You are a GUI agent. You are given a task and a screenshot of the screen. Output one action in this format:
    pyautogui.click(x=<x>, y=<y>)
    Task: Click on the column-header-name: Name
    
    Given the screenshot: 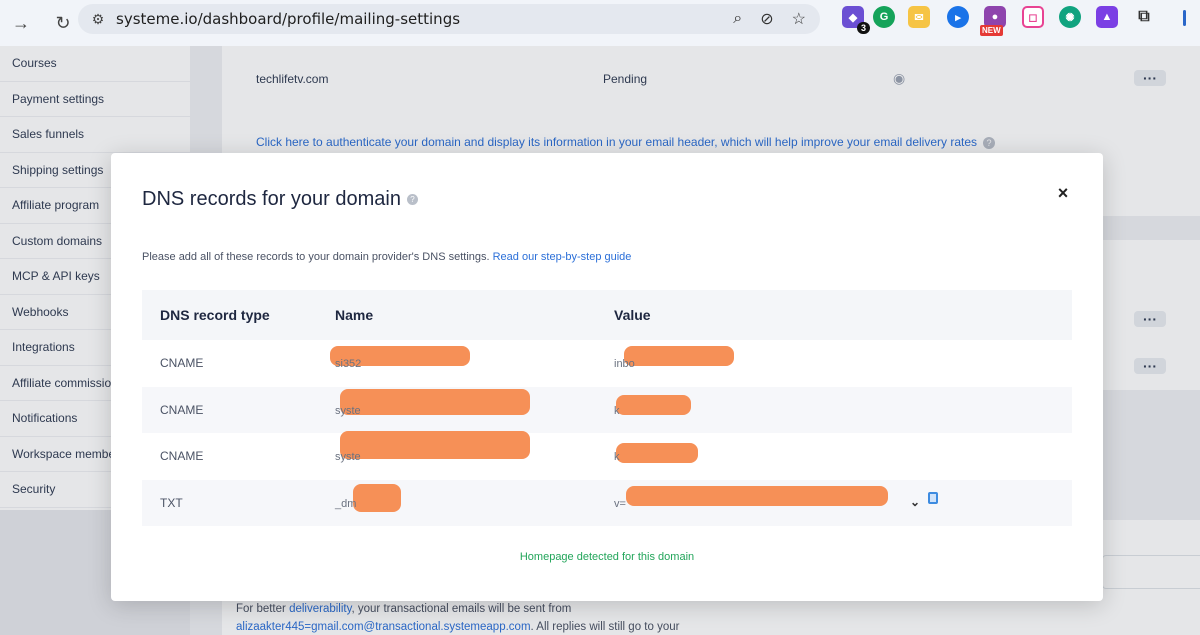 What is the action you would take?
    pyautogui.click(x=354, y=315)
    